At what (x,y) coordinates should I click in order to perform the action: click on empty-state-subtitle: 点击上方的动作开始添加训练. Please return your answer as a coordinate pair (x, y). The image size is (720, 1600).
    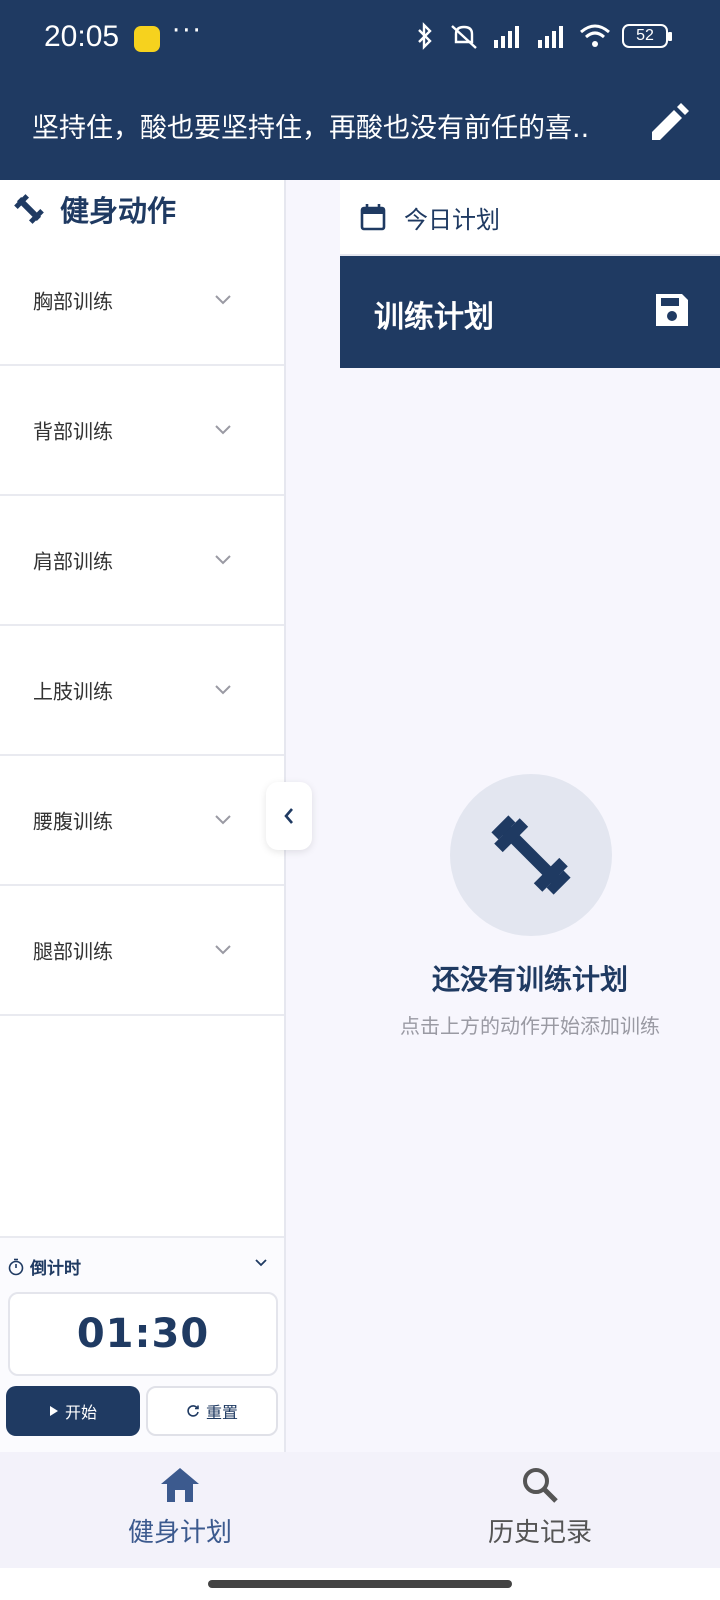
    Looking at the image, I should click on (530, 1026).